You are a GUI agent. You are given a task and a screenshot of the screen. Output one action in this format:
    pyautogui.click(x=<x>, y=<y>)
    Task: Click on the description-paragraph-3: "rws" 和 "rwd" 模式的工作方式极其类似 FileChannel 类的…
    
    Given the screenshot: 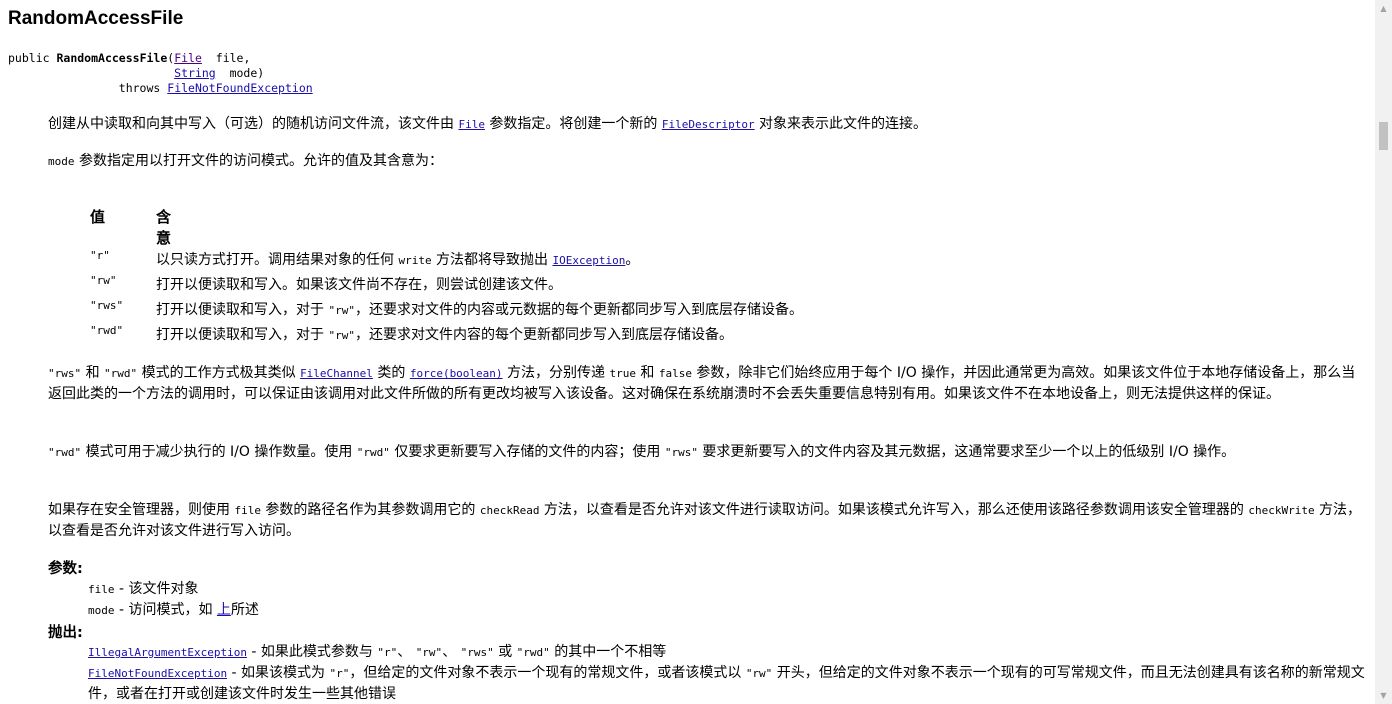 What is the action you would take?
    pyautogui.click(x=707, y=384)
    